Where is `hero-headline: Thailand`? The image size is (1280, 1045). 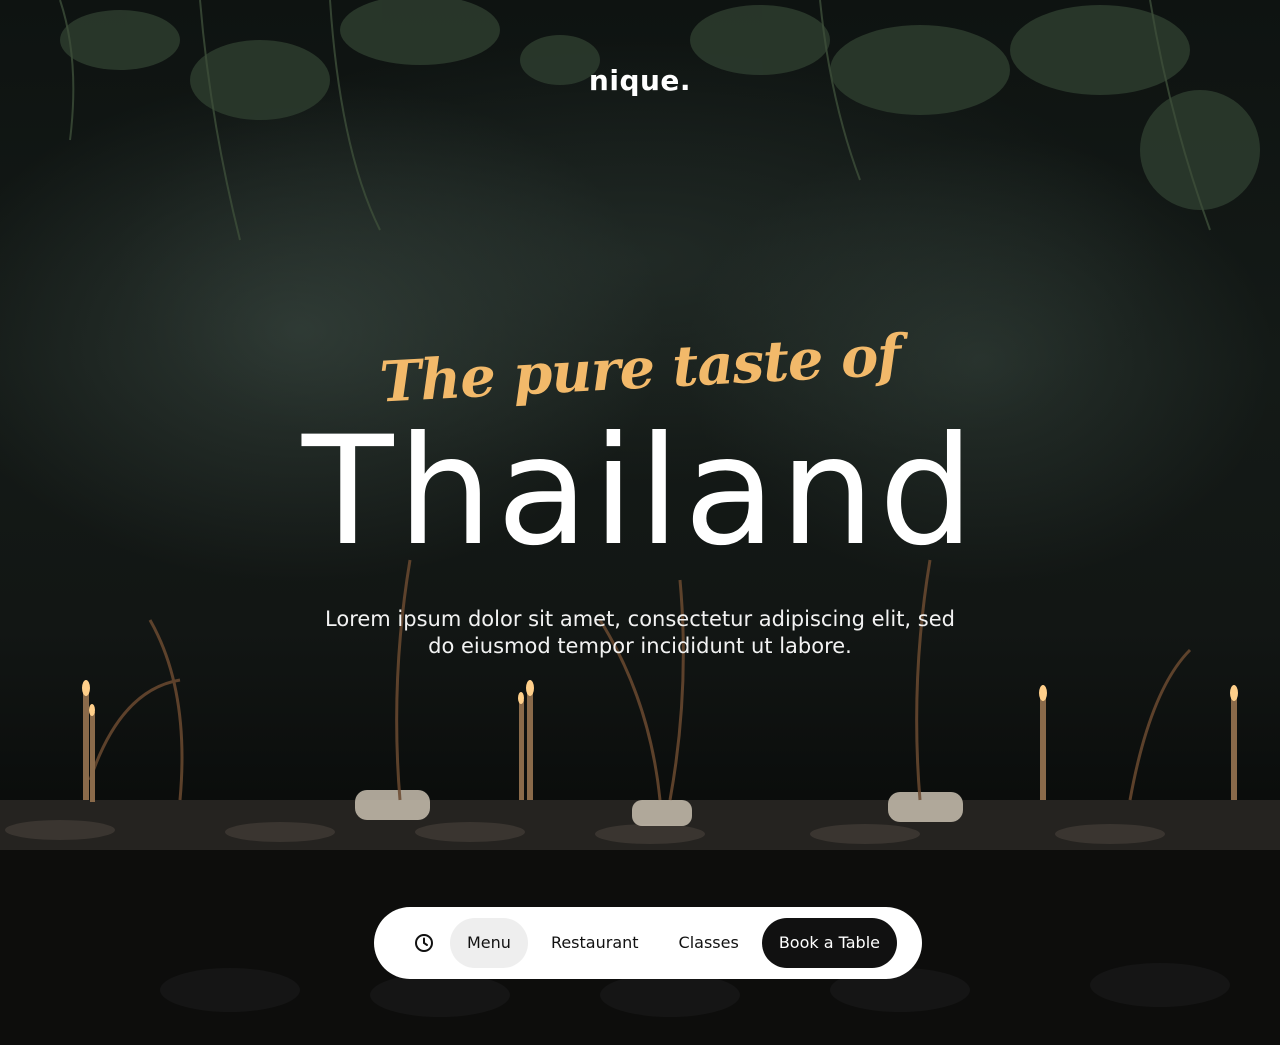 hero-headline: Thailand is located at coordinates (640, 492).